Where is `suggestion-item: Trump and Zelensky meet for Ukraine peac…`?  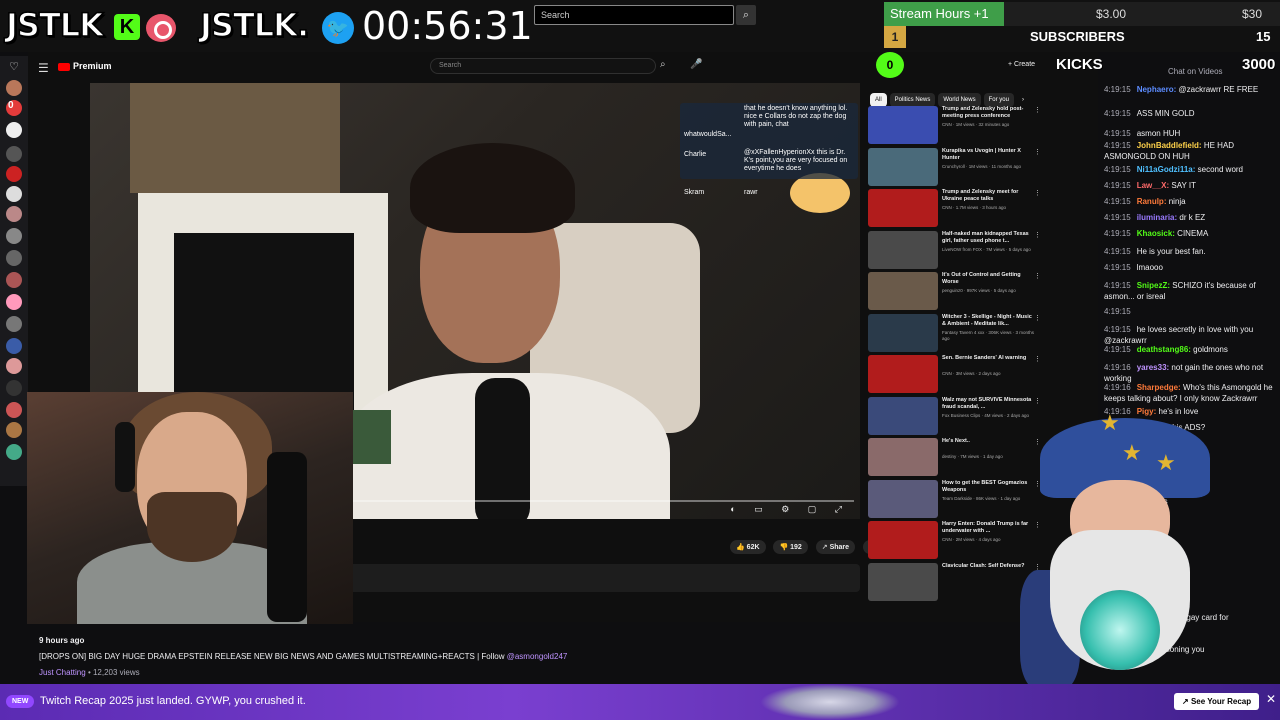
suggestion-item: Trump and Zelensky meet for Ukraine peac… is located at coordinates (981, 209).